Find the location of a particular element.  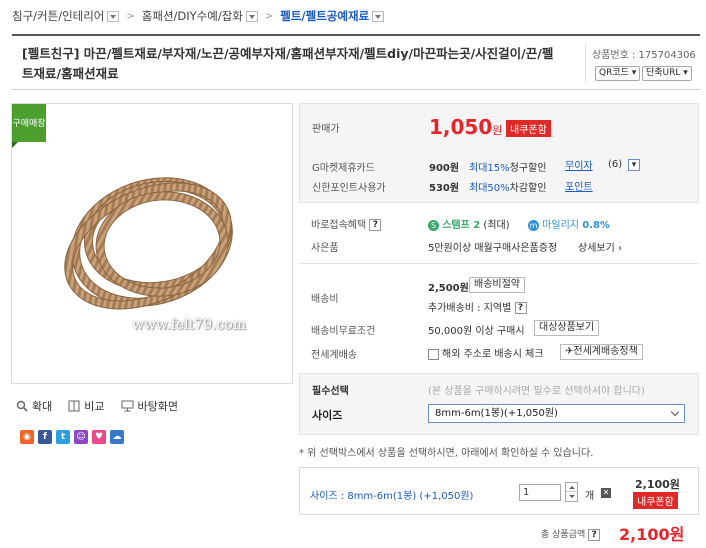

compare-icon is located at coordinates (74, 406).